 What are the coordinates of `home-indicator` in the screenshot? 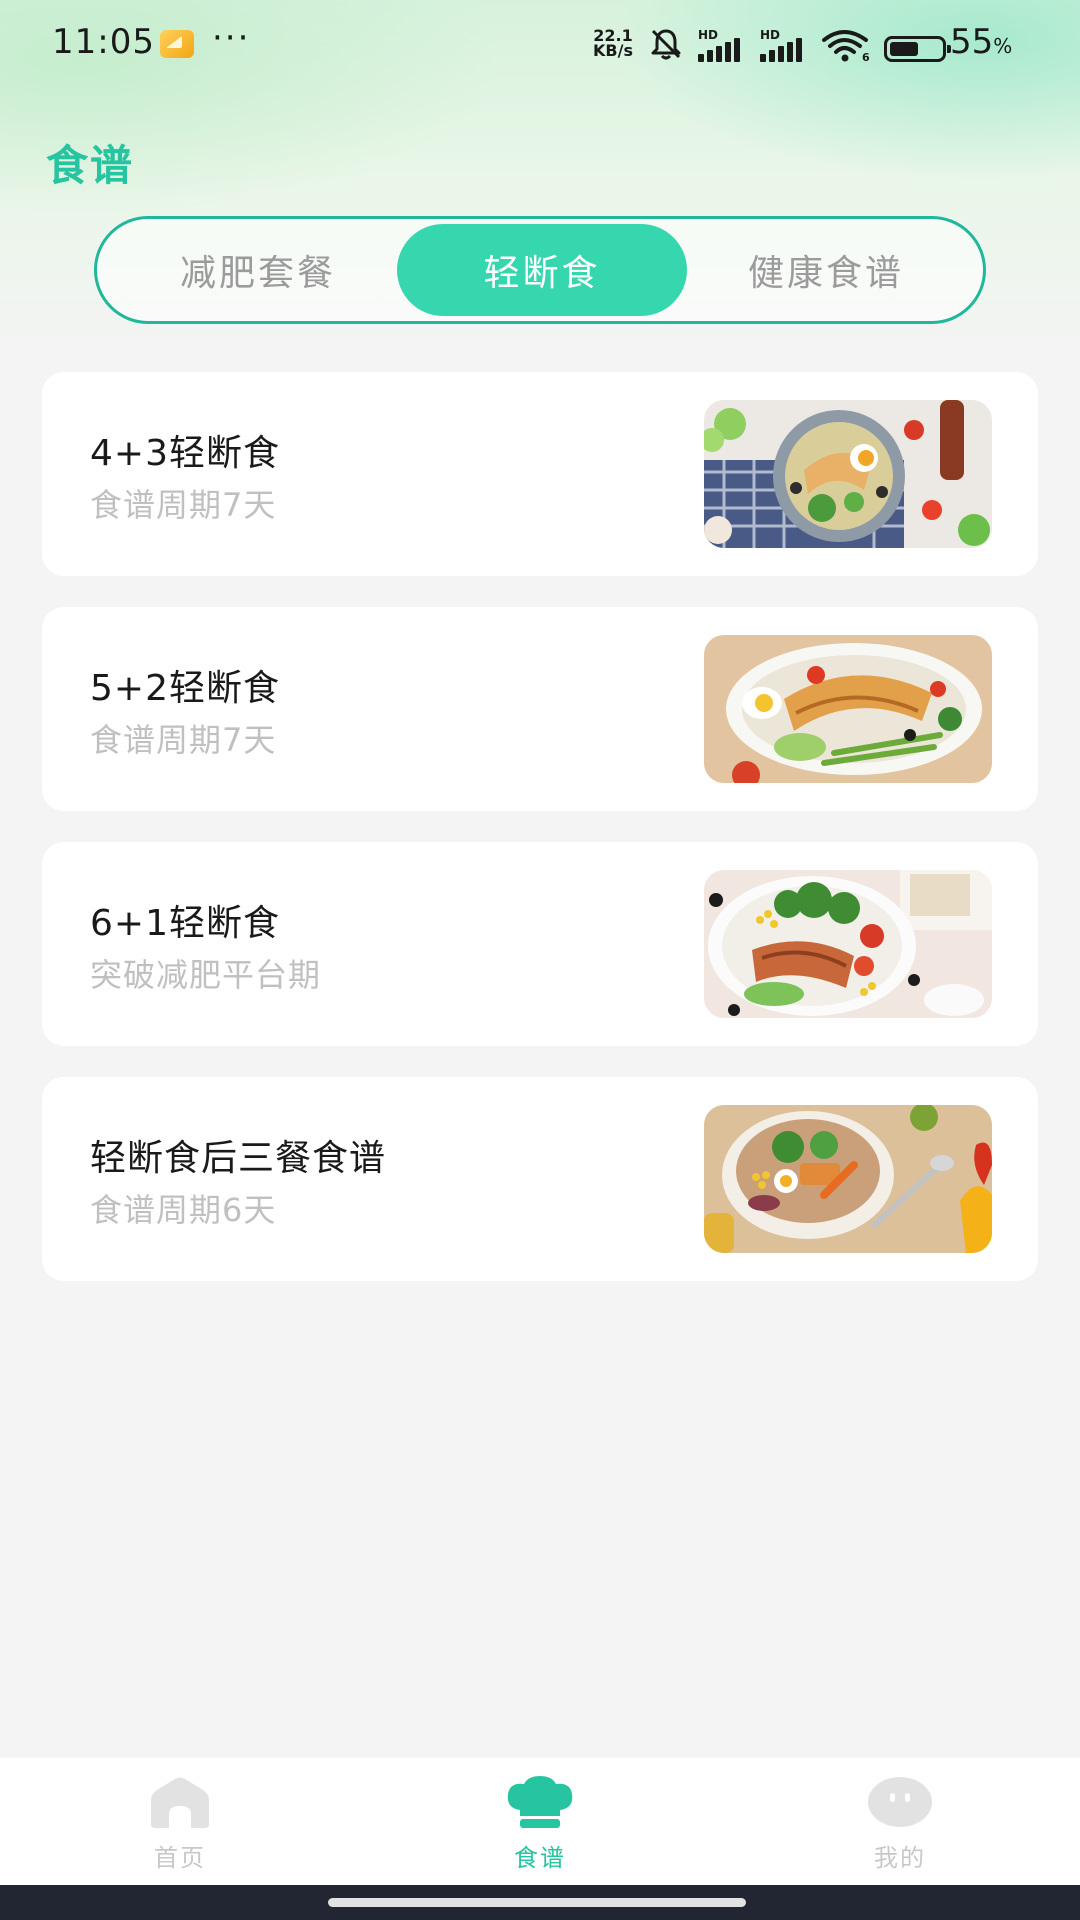 It's located at (537, 1902).